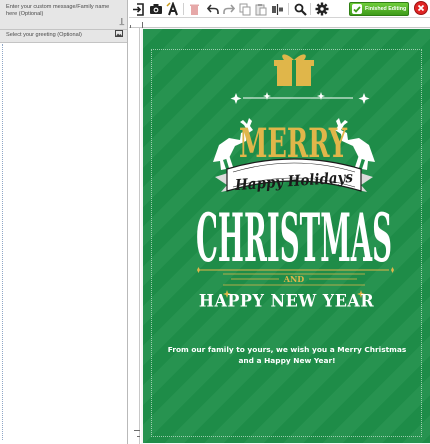  I want to click on and-text: AND, so click(294, 279).